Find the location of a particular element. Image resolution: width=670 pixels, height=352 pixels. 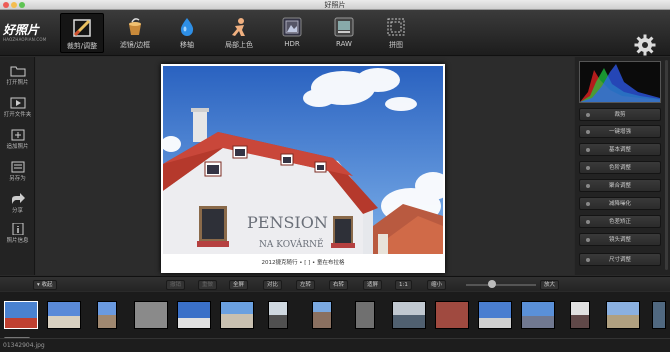

sidebar-item-add-photo: 追加照片 is located at coordinates (17, 139).